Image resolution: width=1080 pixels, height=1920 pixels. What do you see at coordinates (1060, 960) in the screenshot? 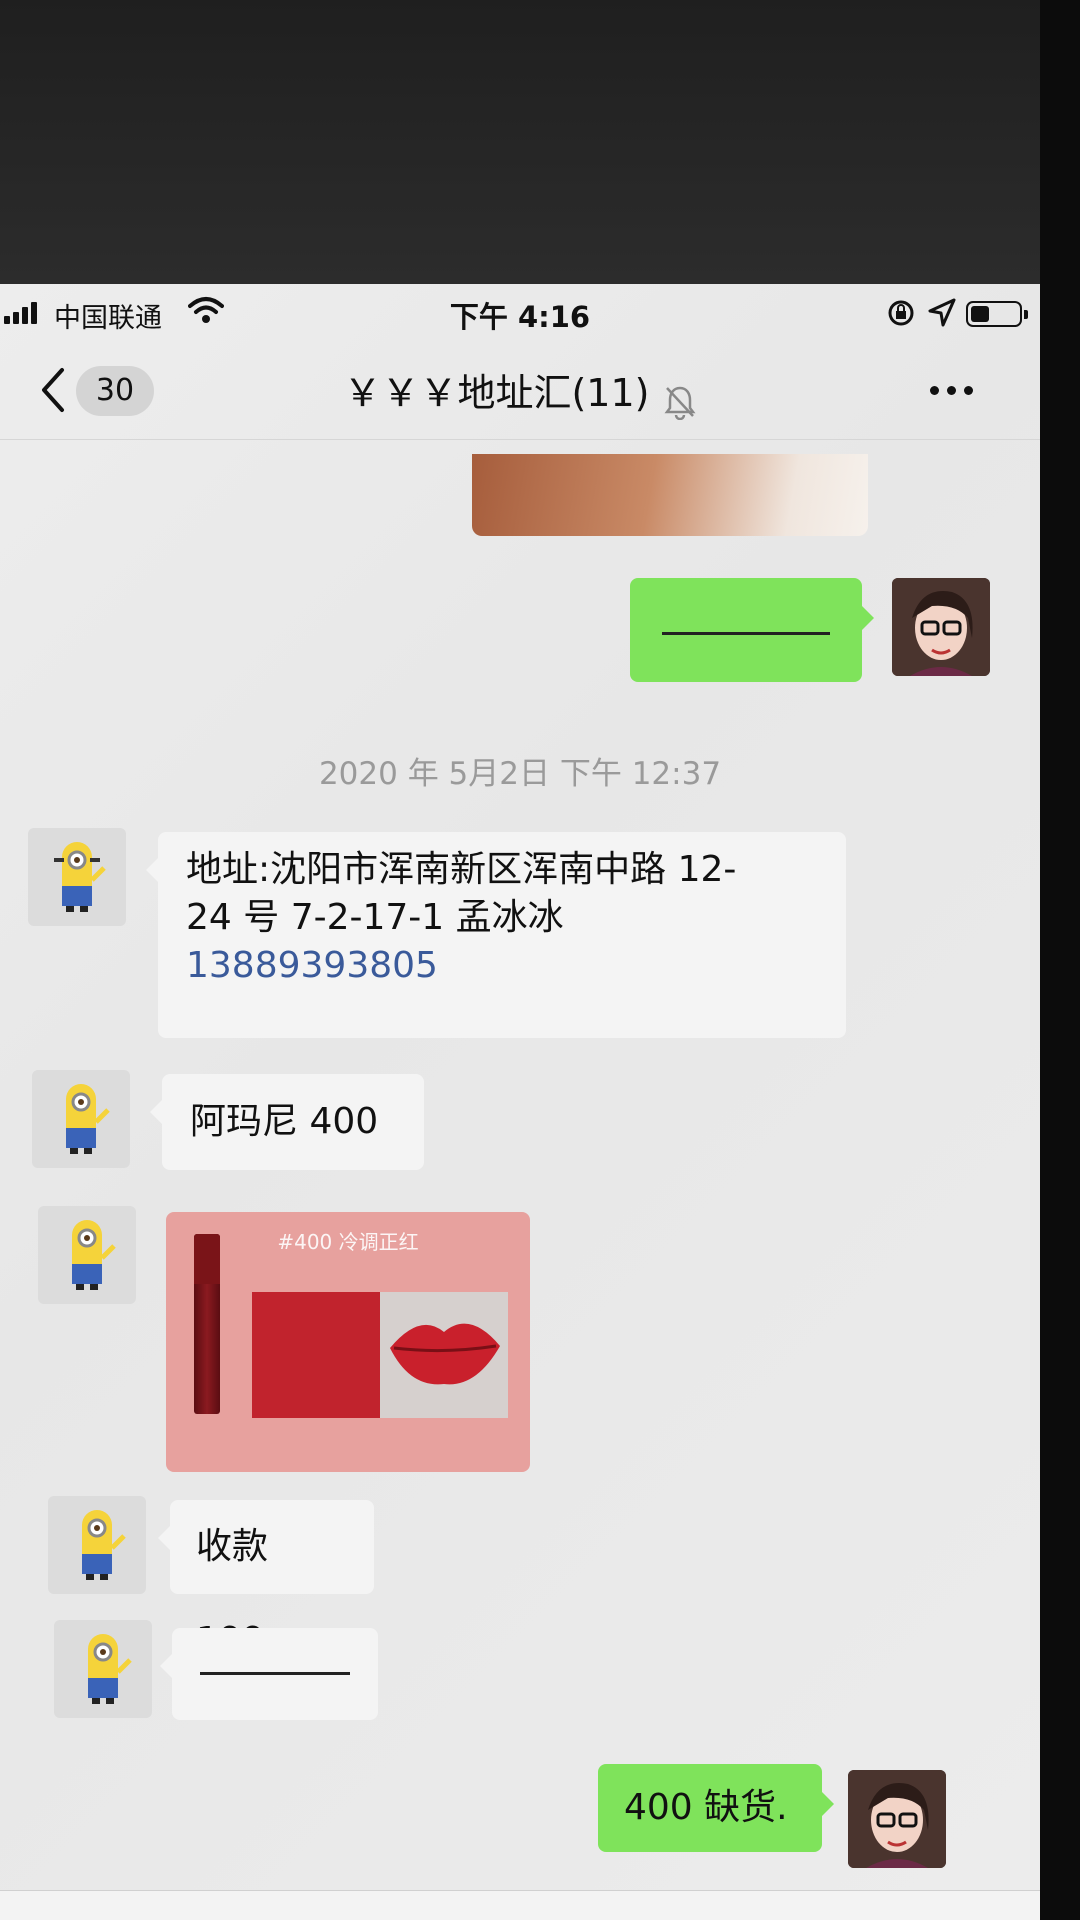
I see `photo-background-right` at bounding box center [1060, 960].